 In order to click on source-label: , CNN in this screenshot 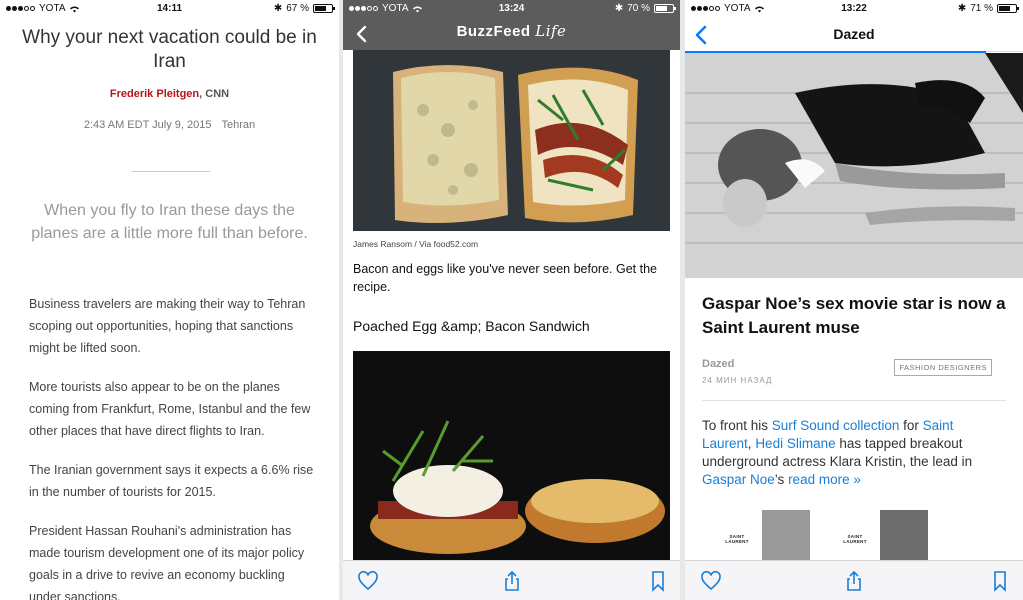, I will do `click(214, 94)`.